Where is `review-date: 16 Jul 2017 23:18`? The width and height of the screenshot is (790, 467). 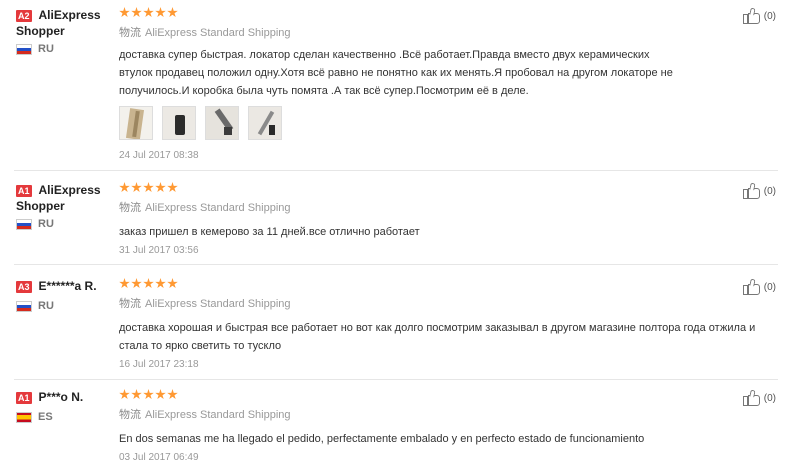 review-date: 16 Jul 2017 23:18 is located at coordinates (159, 364).